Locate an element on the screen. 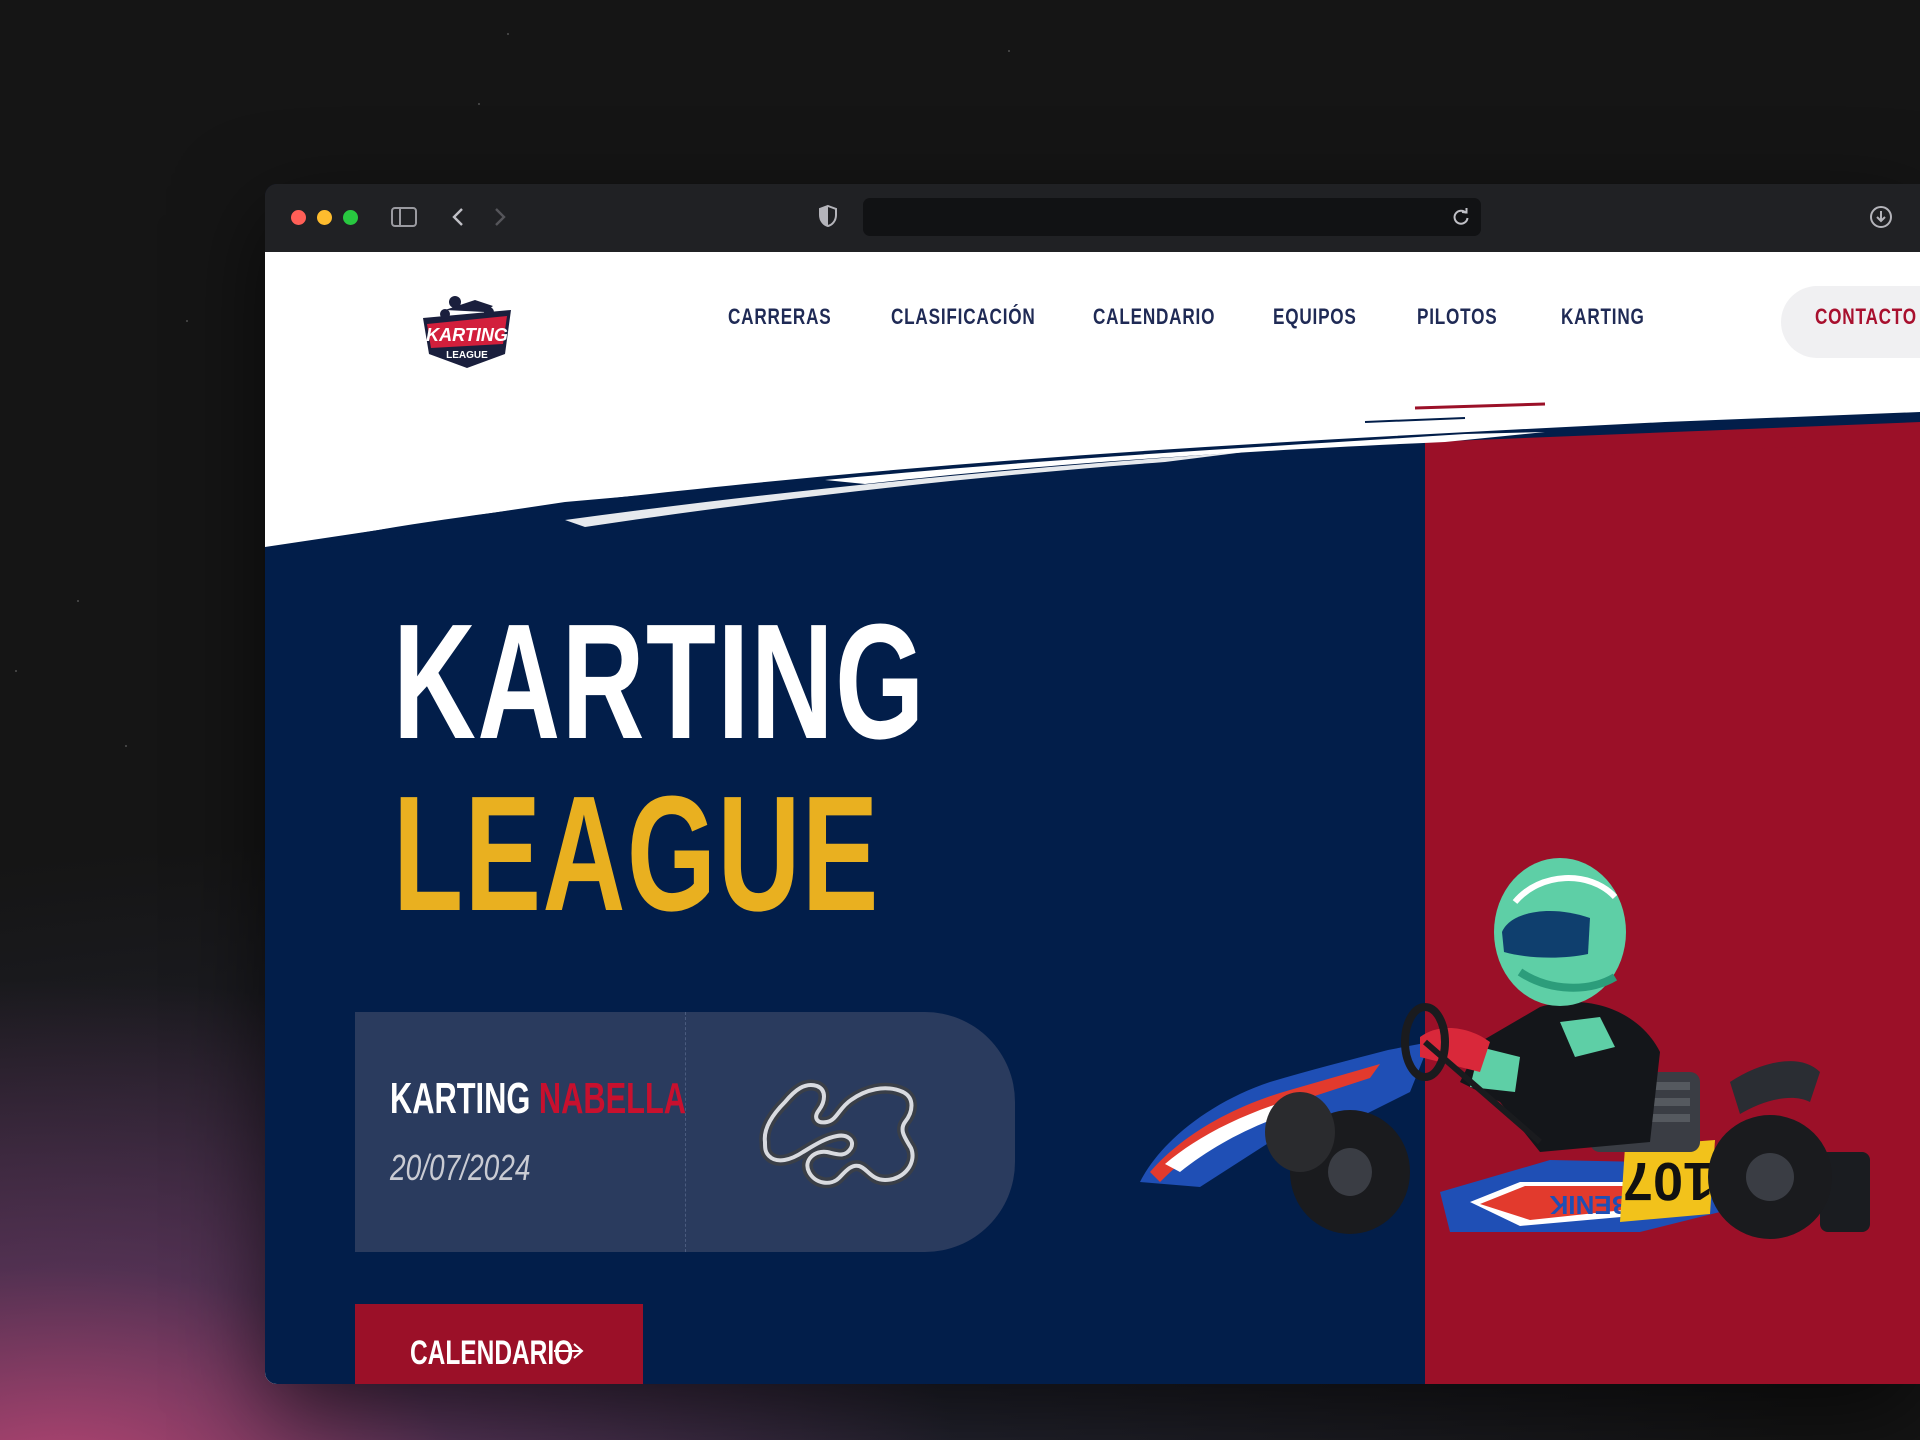  zoom-window-button is located at coordinates (350, 217).